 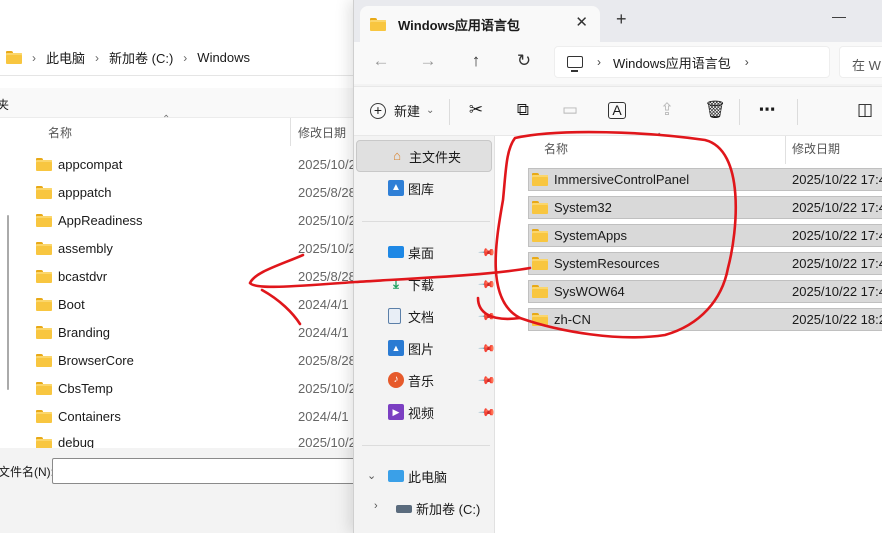 I want to click on file-name: SystemApps, so click(x=590, y=235).